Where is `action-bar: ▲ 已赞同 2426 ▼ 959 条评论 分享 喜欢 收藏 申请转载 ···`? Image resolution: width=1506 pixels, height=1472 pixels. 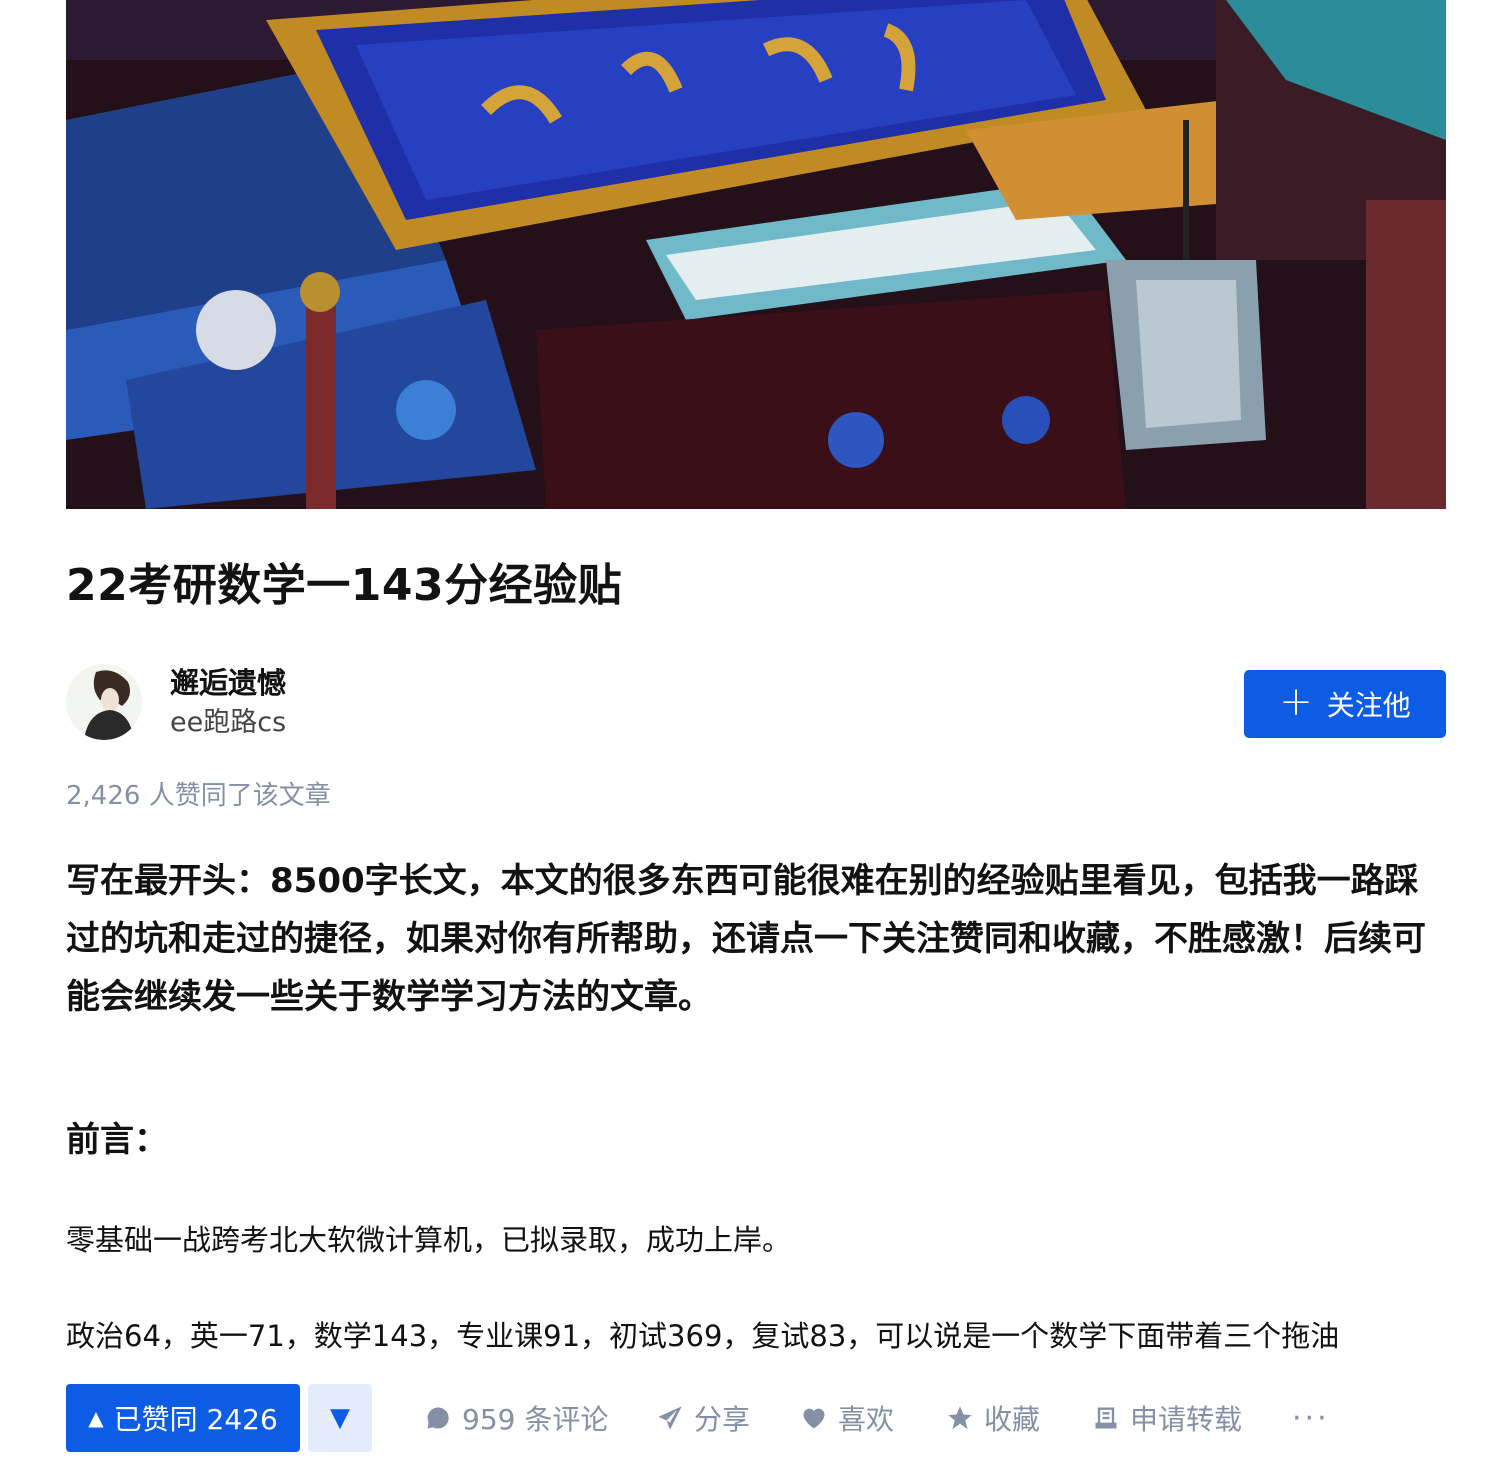 action-bar: ▲ 已赞同 2426 ▼ 959 条评论 分享 喜欢 收藏 申请转载 ··· is located at coordinates (756, 1418).